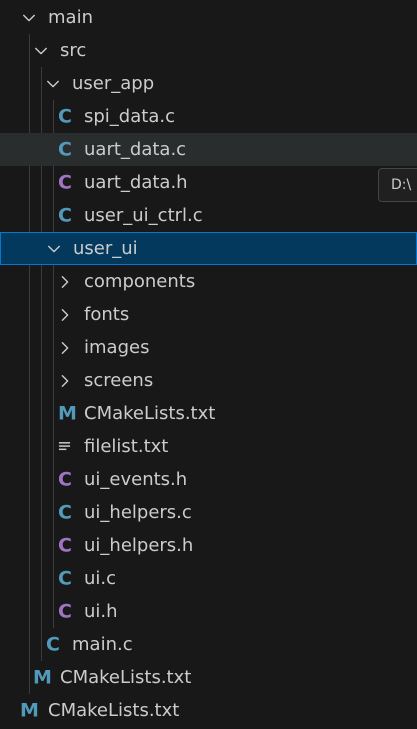 The image size is (417, 729). I want to click on tree-item-label: fonts, so click(107, 314).